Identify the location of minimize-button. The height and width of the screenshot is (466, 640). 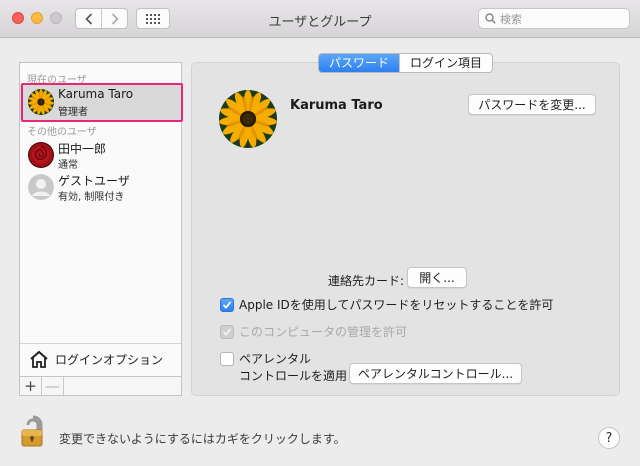
(37, 18).